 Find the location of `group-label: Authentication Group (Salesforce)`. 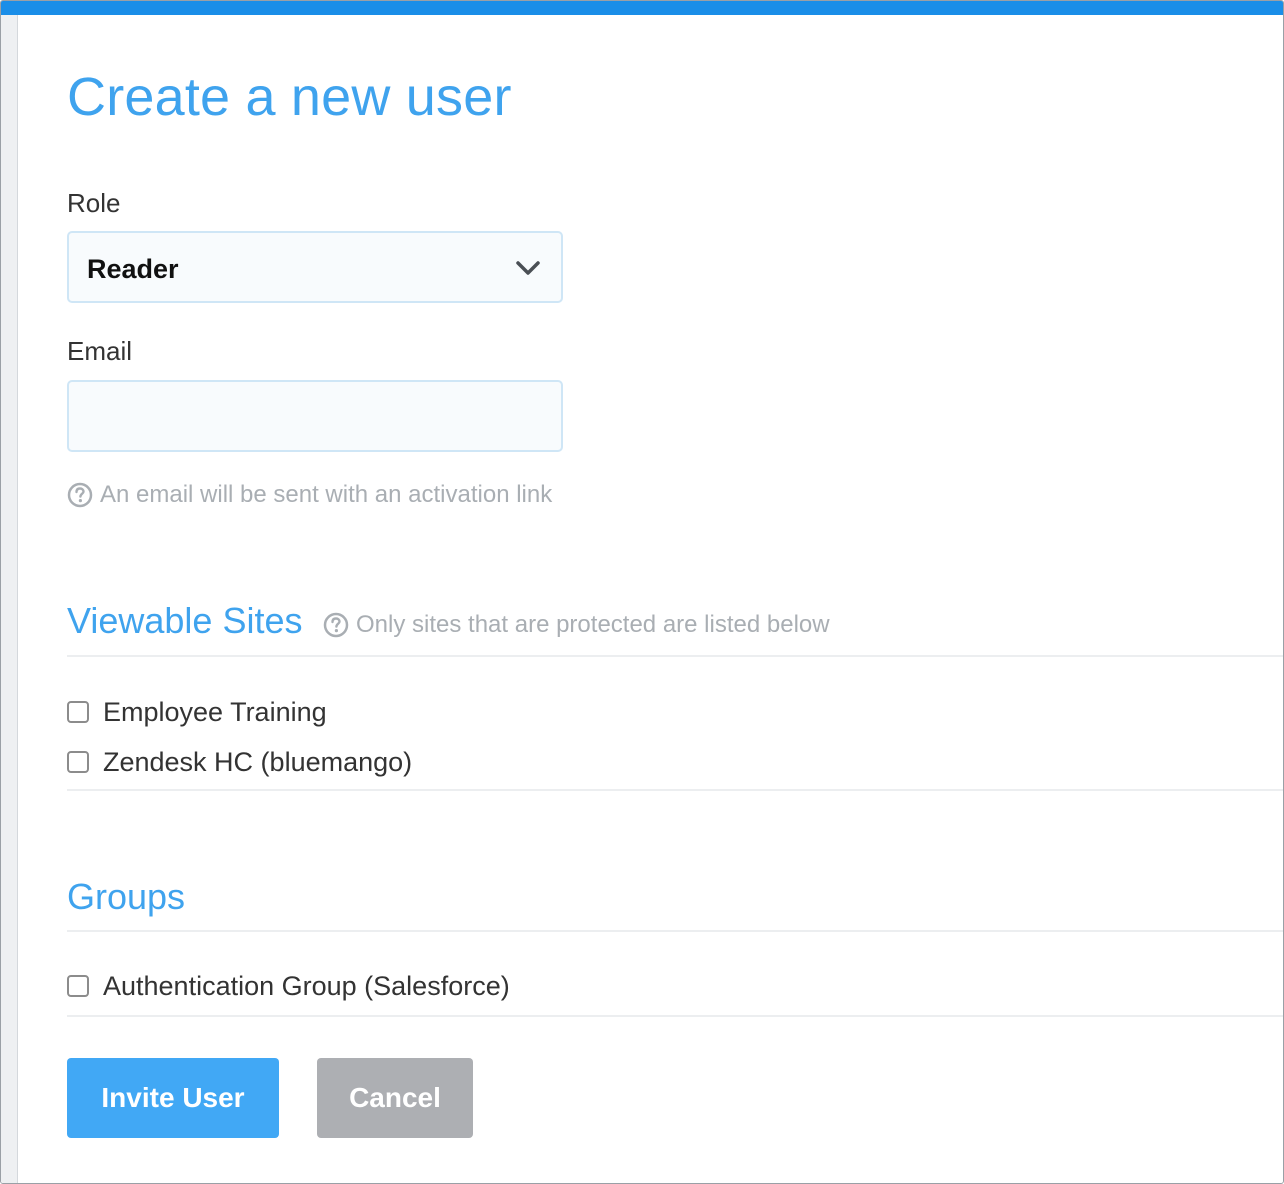

group-label: Authentication Group (Salesforce) is located at coordinates (306, 986).